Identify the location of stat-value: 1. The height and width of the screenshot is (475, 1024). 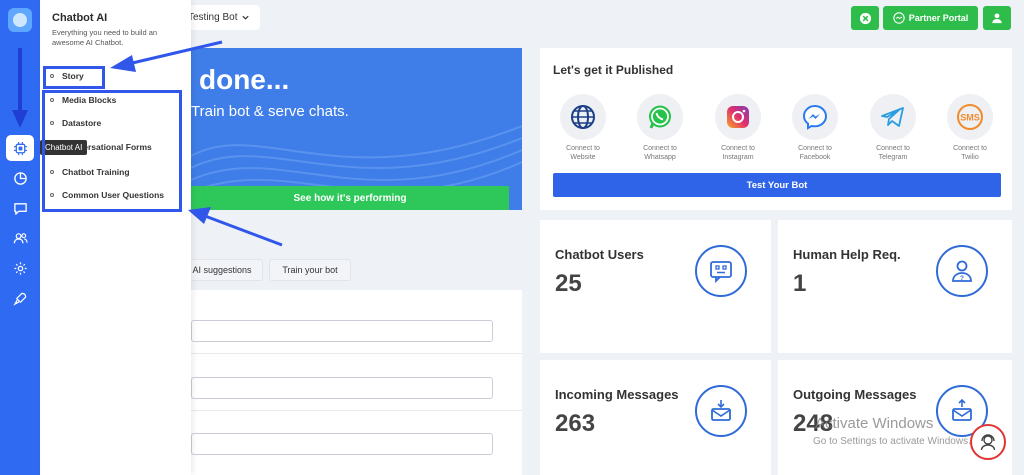
(800, 283).